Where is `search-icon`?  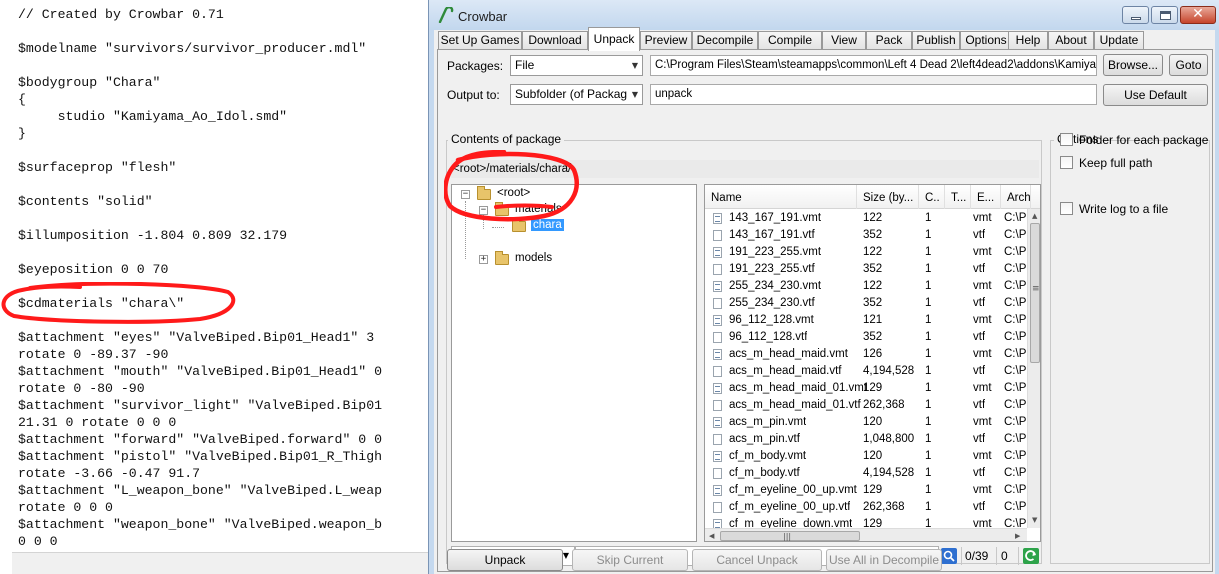
search-icon is located at coordinates (949, 556).